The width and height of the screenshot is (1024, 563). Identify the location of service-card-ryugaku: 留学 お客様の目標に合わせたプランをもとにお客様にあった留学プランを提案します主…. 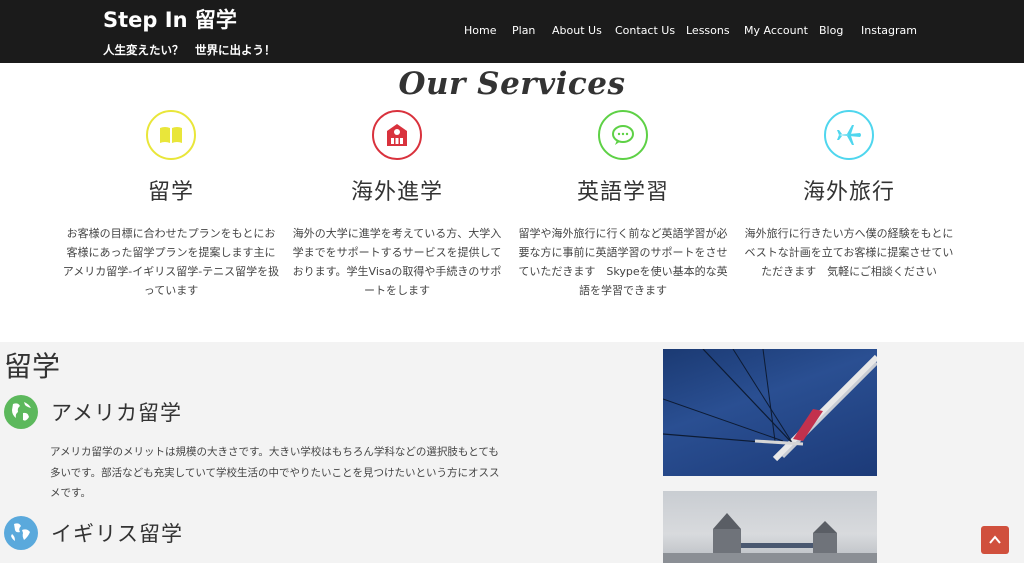
(171, 205).